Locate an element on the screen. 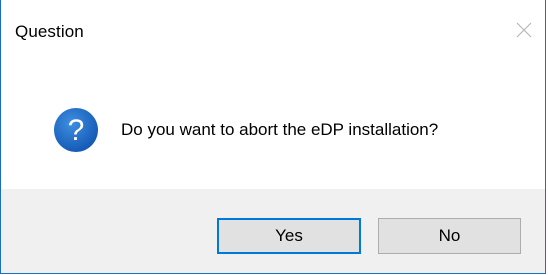 The width and height of the screenshot is (548, 275). yes-button: Yes is located at coordinates (289, 236).